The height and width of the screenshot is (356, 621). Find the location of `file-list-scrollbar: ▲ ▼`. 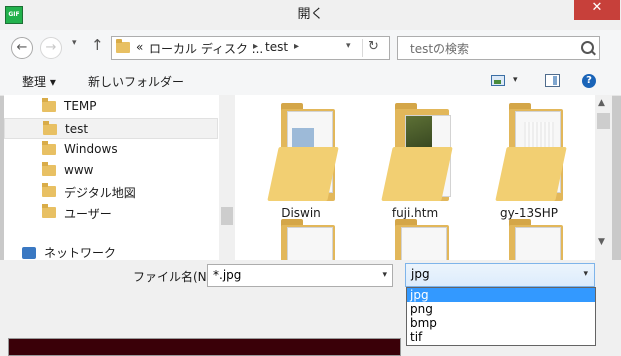

file-list-scrollbar: ▲ ▼ is located at coordinates (603, 177).